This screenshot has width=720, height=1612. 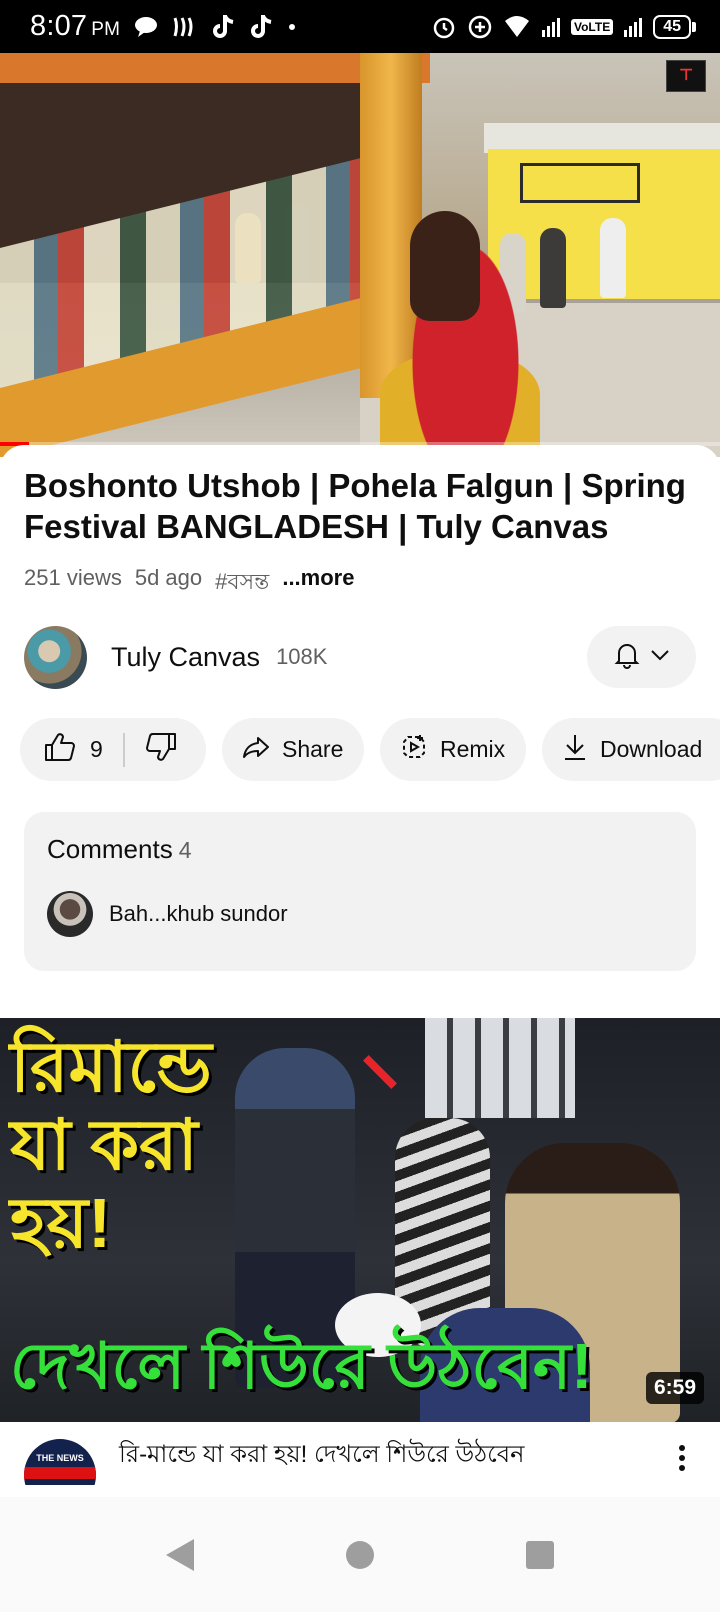 I want to click on top-comment-text: Bah...khub sundor, so click(x=198, y=913).